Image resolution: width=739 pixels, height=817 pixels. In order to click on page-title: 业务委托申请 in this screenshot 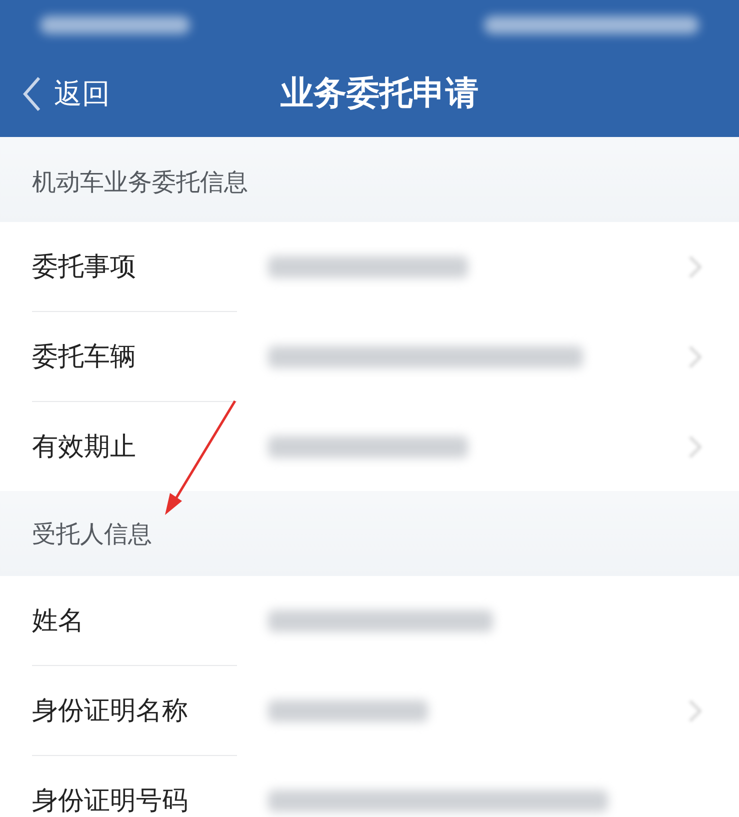, I will do `click(379, 93)`.